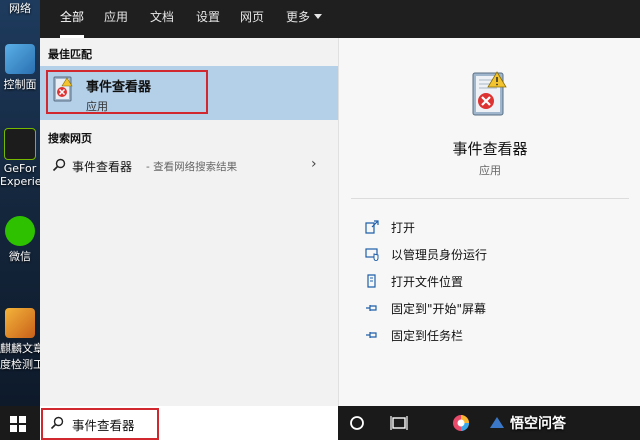  Describe the element at coordinates (20, 348) in the screenshot. I see `desktop-icon-label: 麒麟文章` at that location.